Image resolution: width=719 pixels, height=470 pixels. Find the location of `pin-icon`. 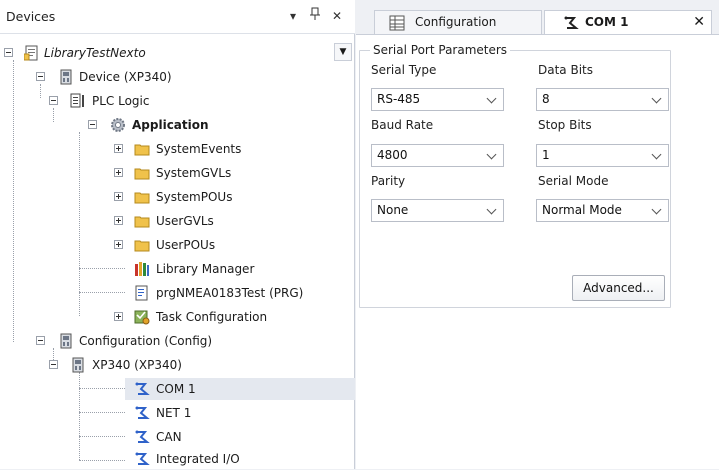

pin-icon is located at coordinates (315, 16).